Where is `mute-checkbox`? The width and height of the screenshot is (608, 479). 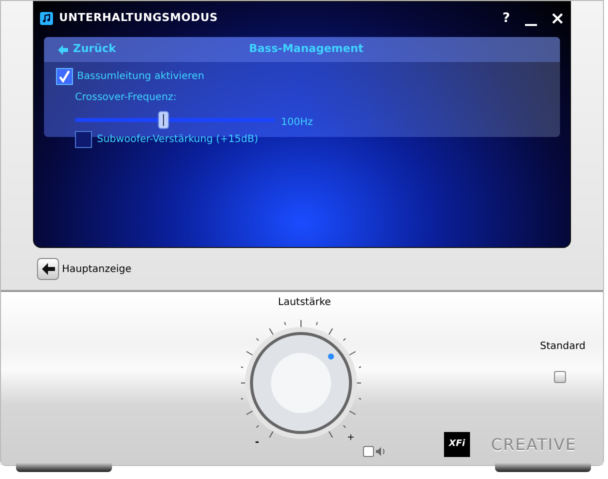
mute-checkbox is located at coordinates (368, 451).